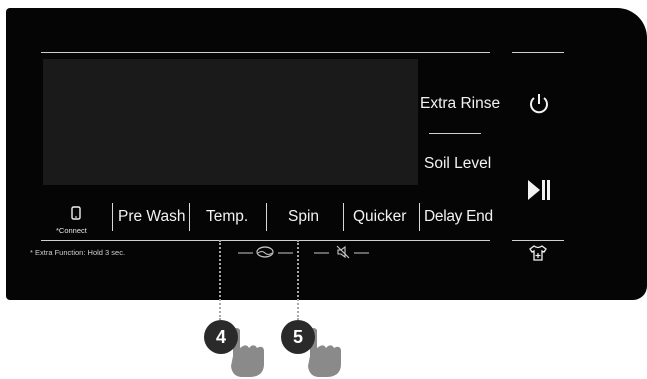  What do you see at coordinates (265, 252) in the screenshot?
I see `no-crease-icon` at bounding box center [265, 252].